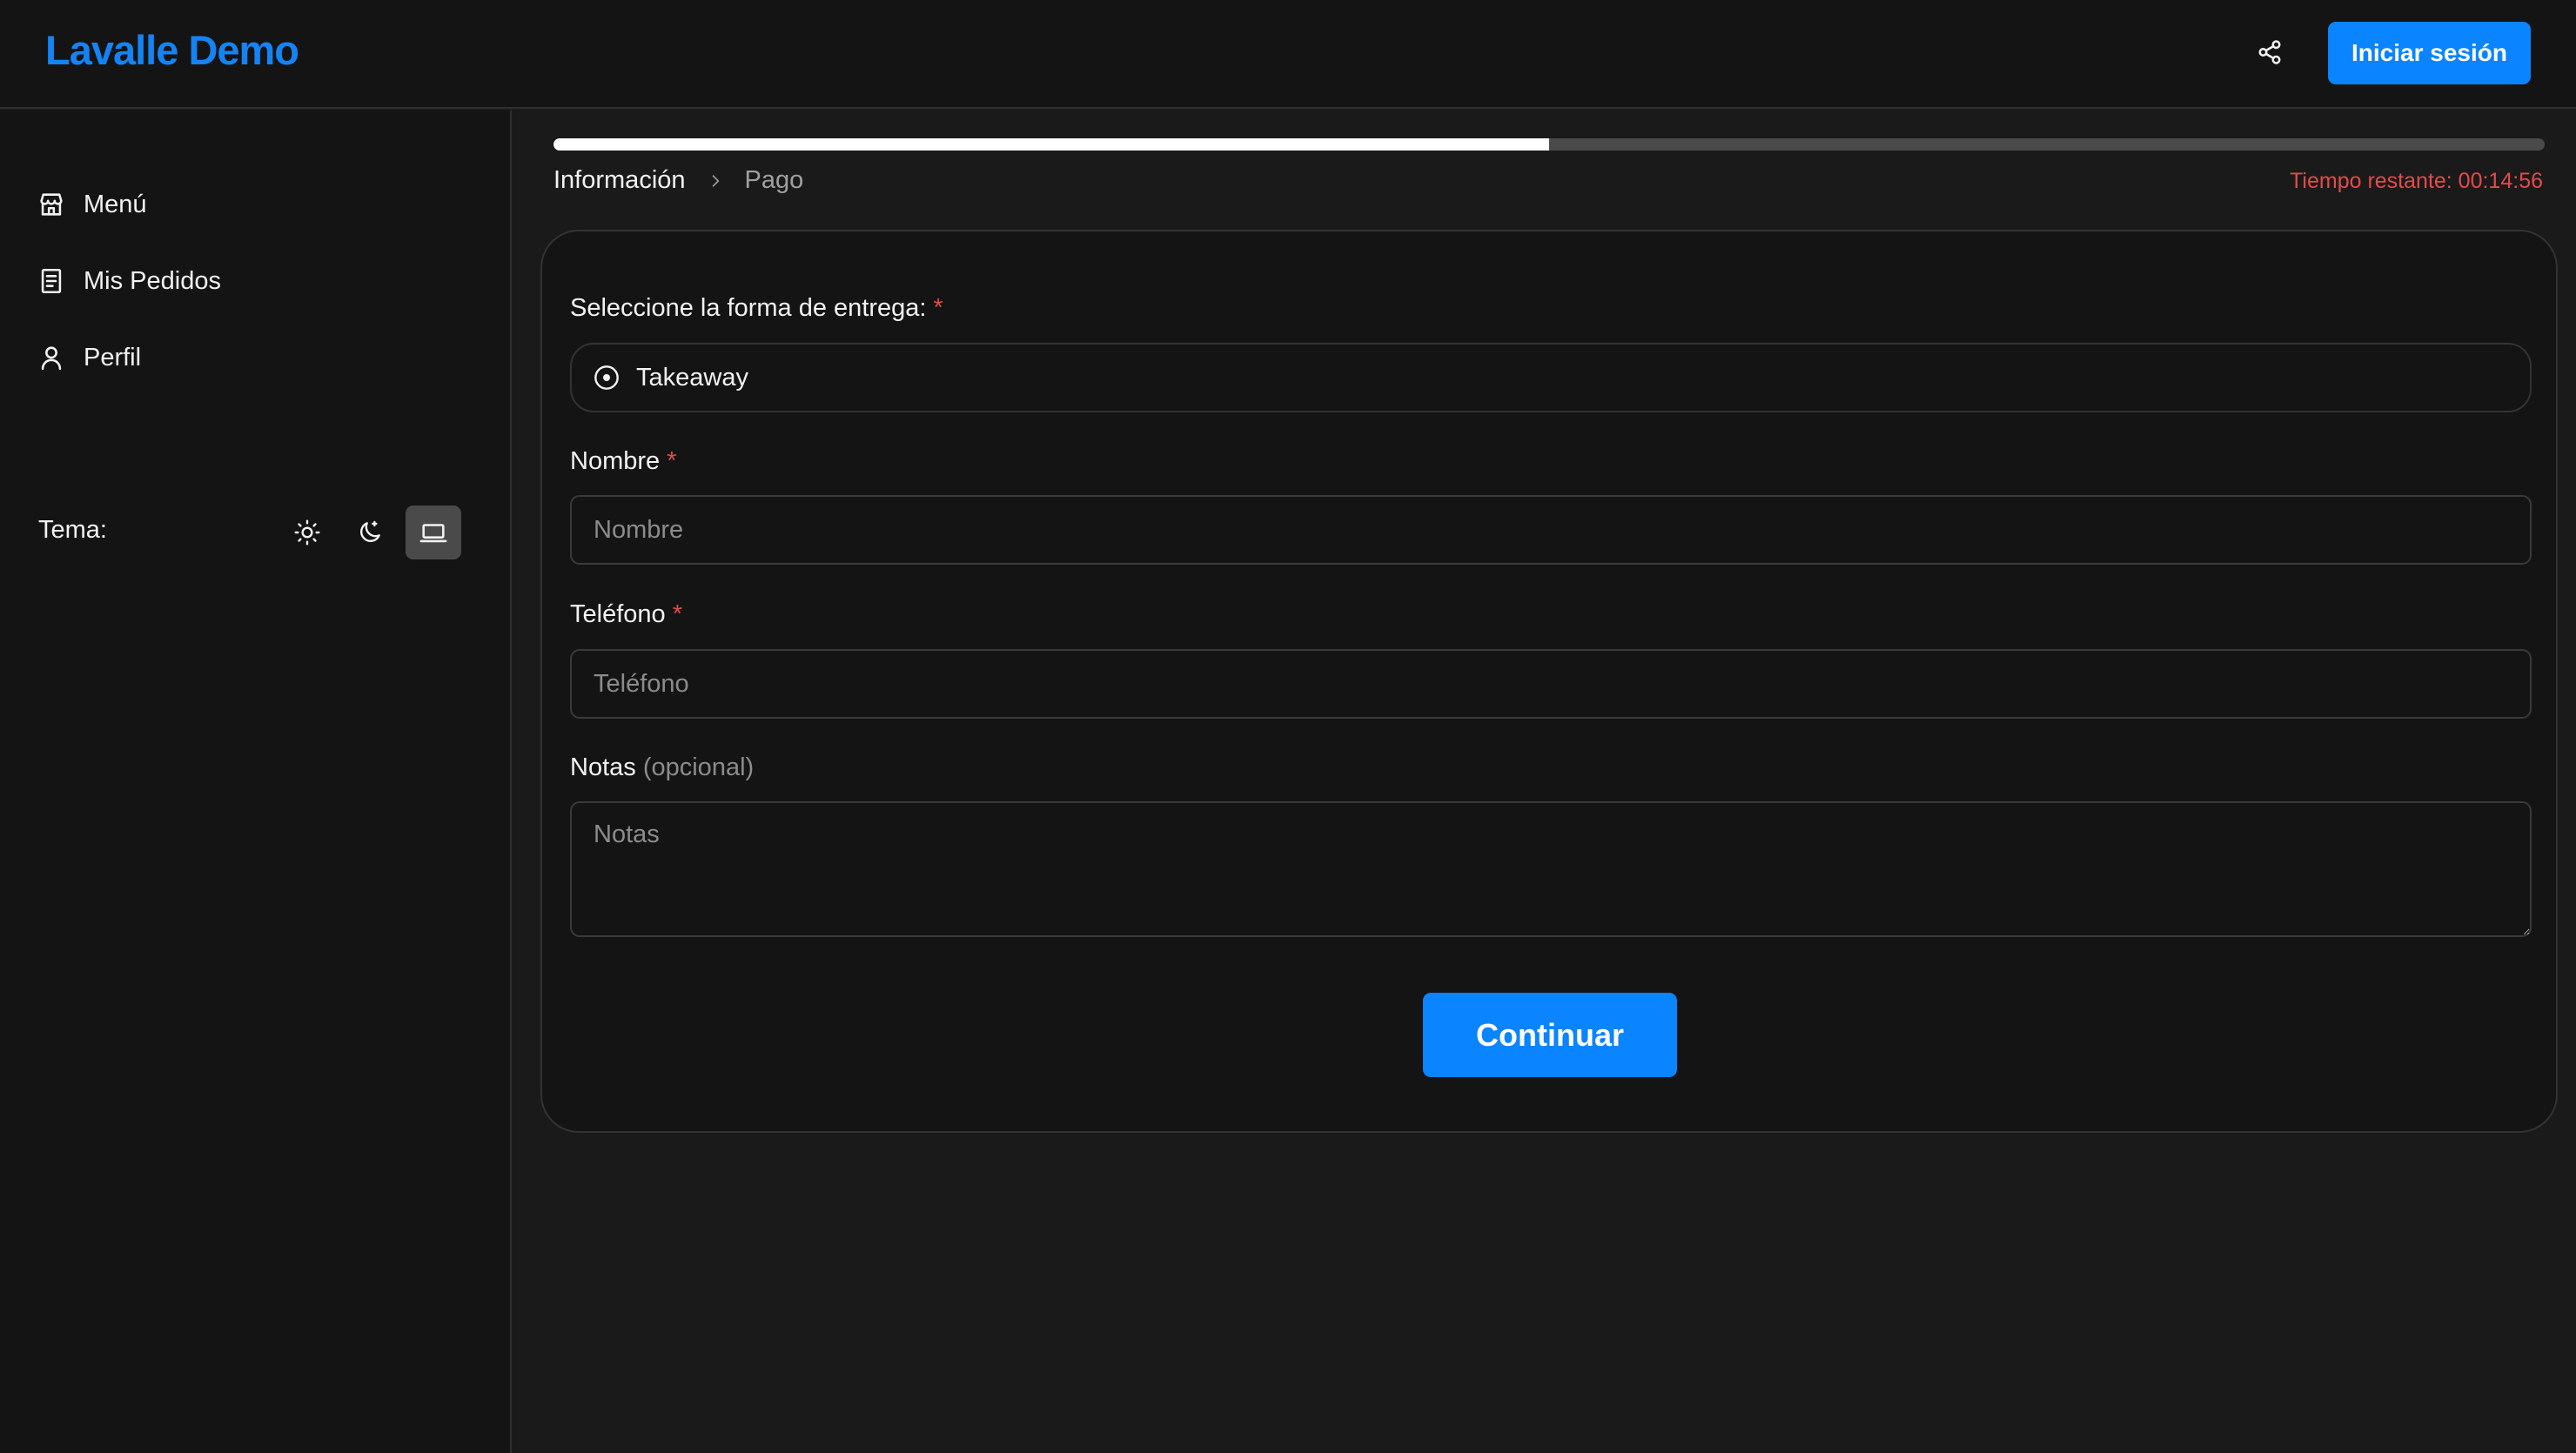  What do you see at coordinates (603, 767) in the screenshot?
I see `notes-label-text: Notas` at bounding box center [603, 767].